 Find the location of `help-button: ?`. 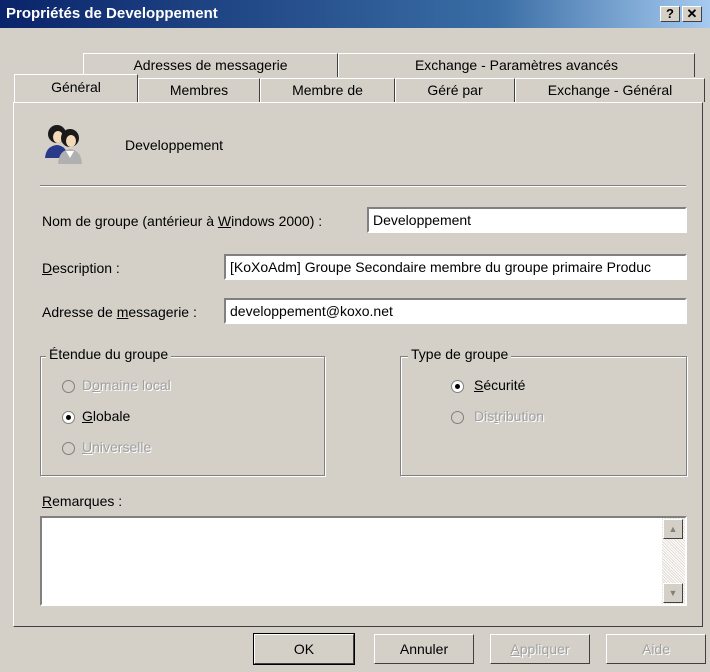

help-button: ? is located at coordinates (670, 14).